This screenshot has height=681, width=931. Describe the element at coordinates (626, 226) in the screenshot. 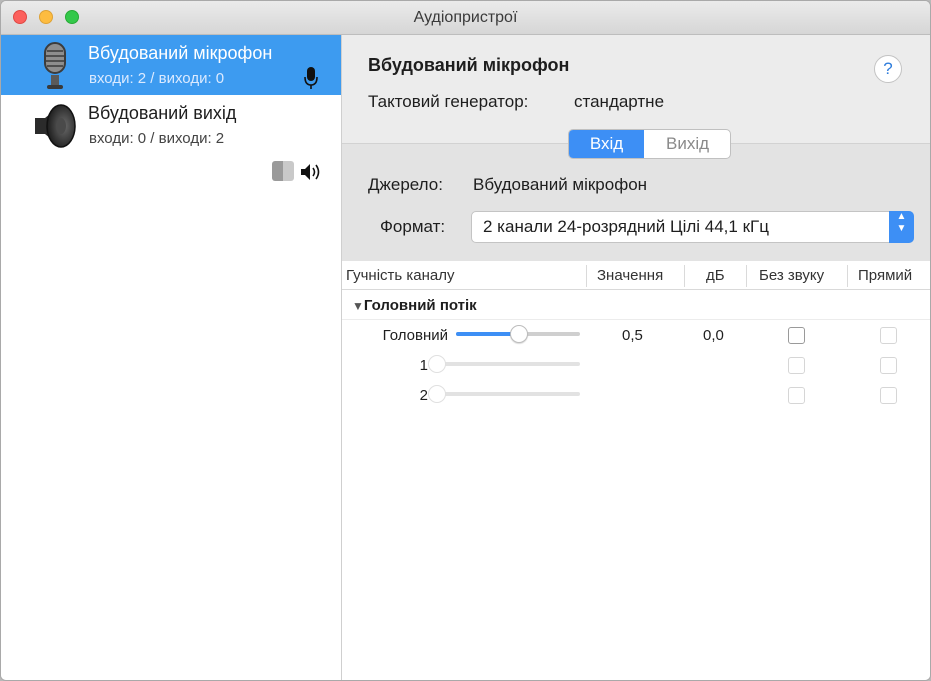

I see `format-value: 2 канали 24-розрядний Цілі 44,1 кГц` at that location.